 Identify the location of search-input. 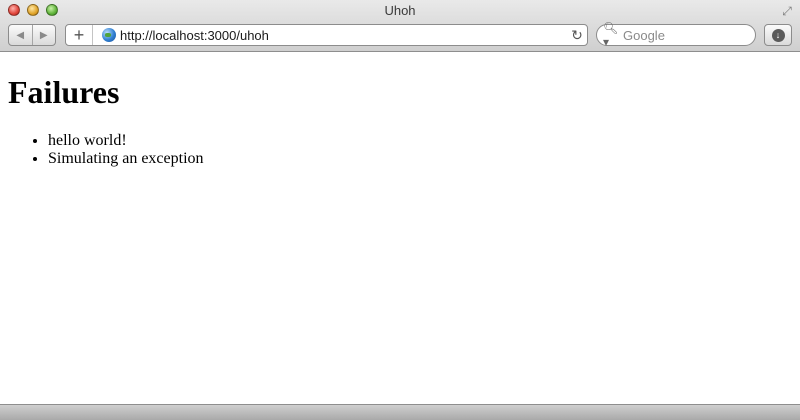
(683, 35).